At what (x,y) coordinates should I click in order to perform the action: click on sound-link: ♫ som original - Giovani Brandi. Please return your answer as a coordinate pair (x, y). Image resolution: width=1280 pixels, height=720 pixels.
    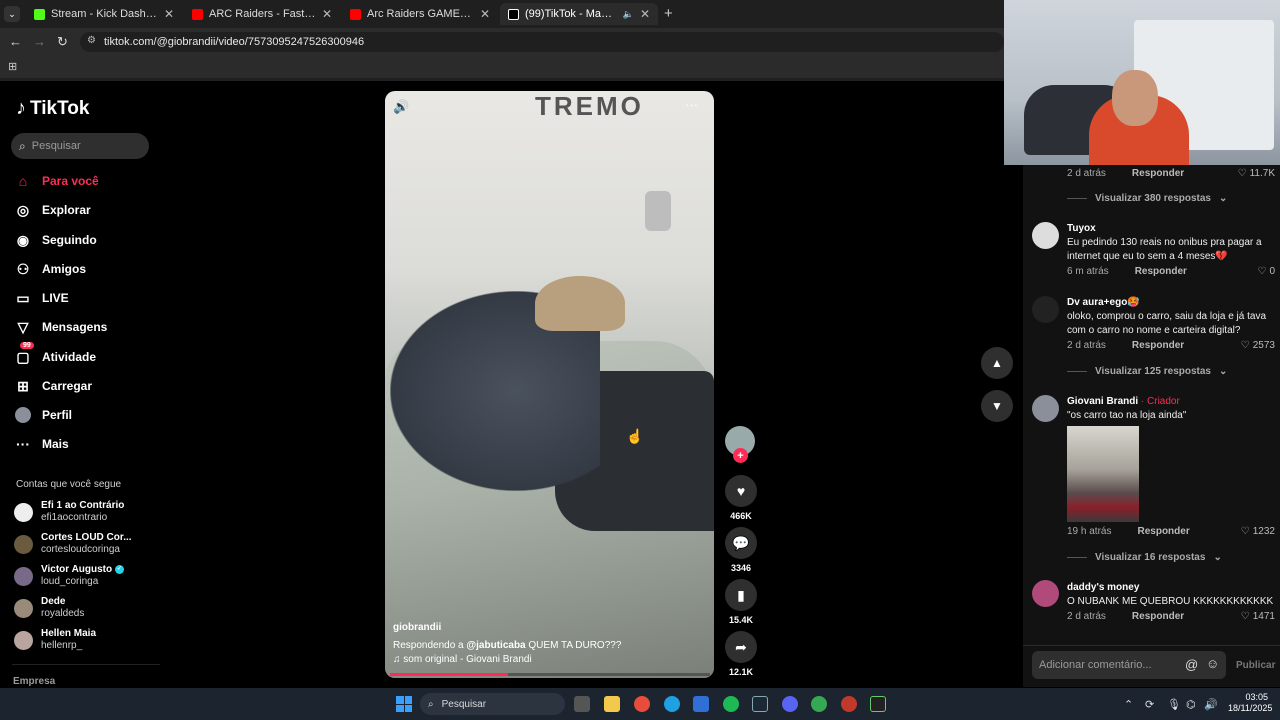
    Looking at the image, I should click on (462, 659).